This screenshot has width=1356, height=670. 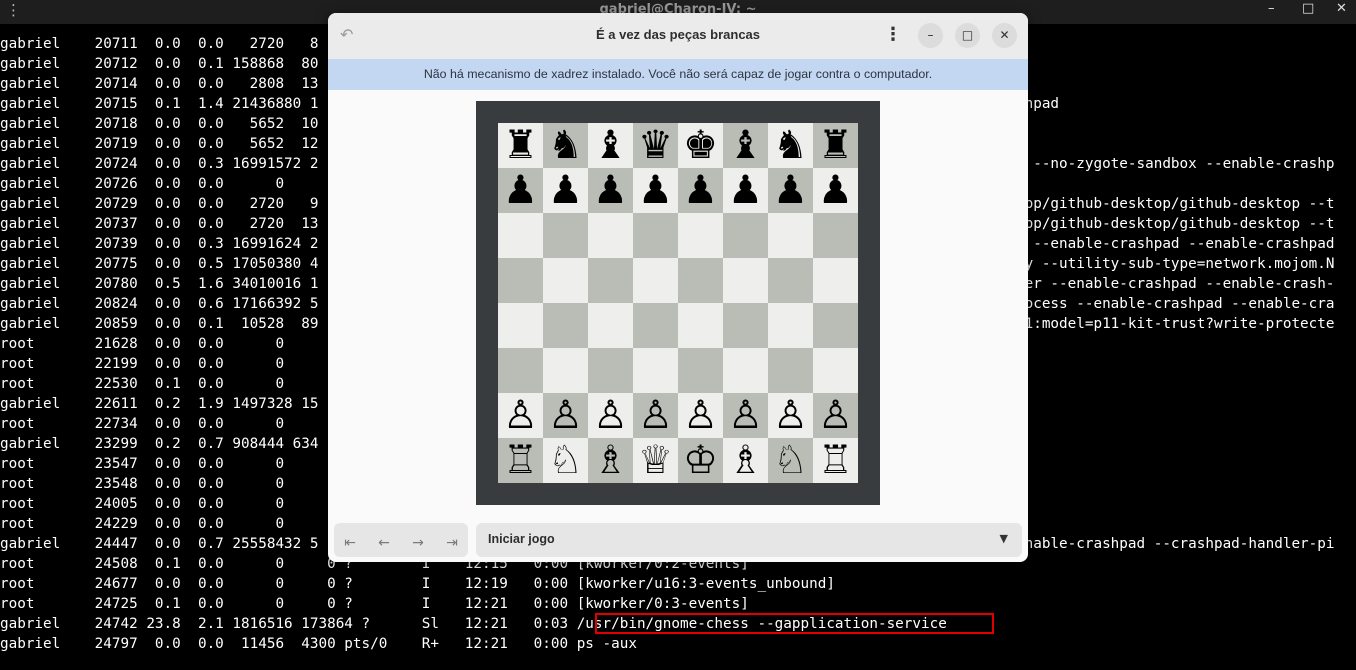 What do you see at coordinates (1175, 164) in the screenshot?
I see `terminal-line-right: e --no-zygote-sandbox --enable-crashp` at bounding box center [1175, 164].